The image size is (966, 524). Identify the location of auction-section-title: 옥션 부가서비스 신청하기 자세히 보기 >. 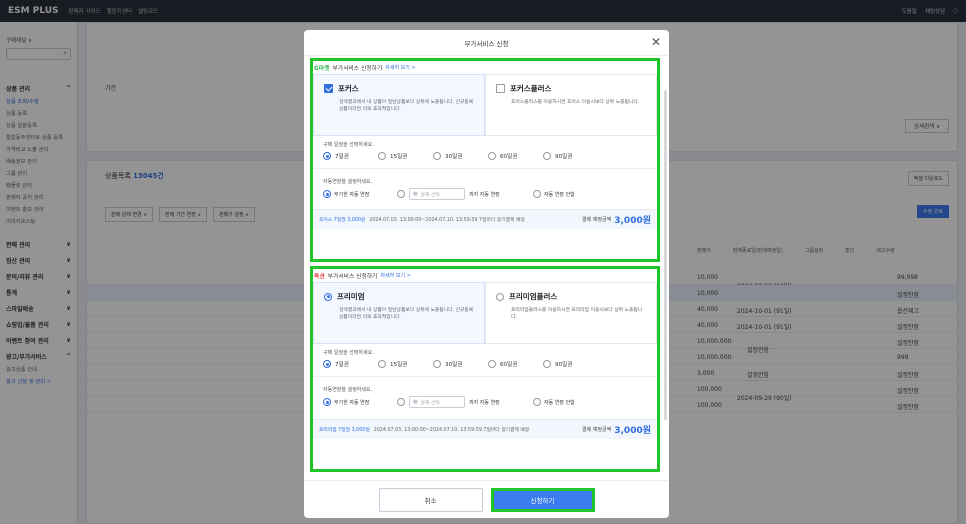
(362, 276).